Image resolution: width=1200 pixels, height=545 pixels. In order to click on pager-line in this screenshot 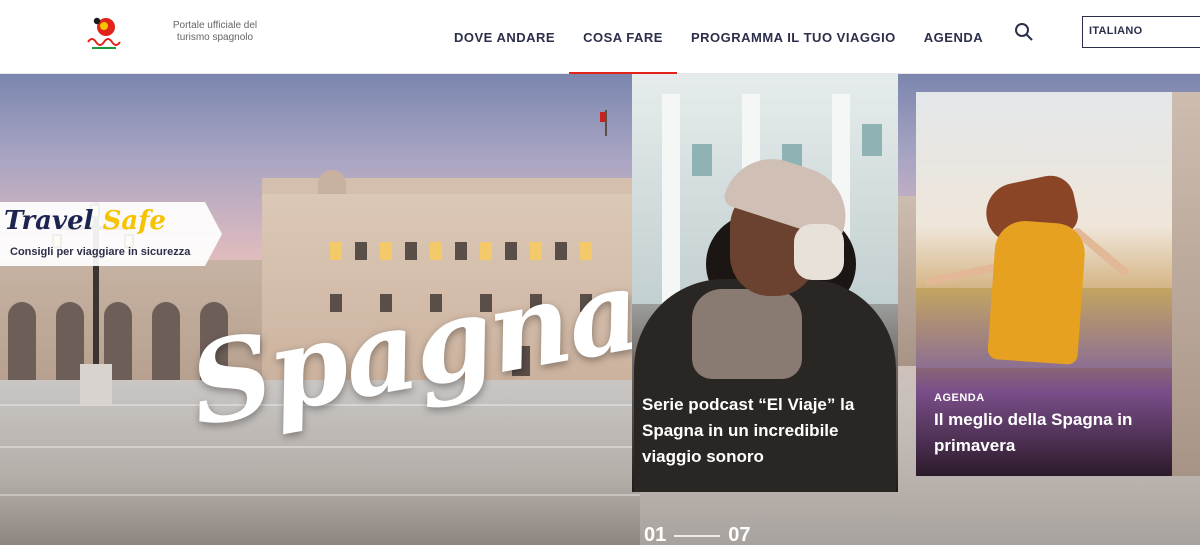, I will do `click(697, 535)`.